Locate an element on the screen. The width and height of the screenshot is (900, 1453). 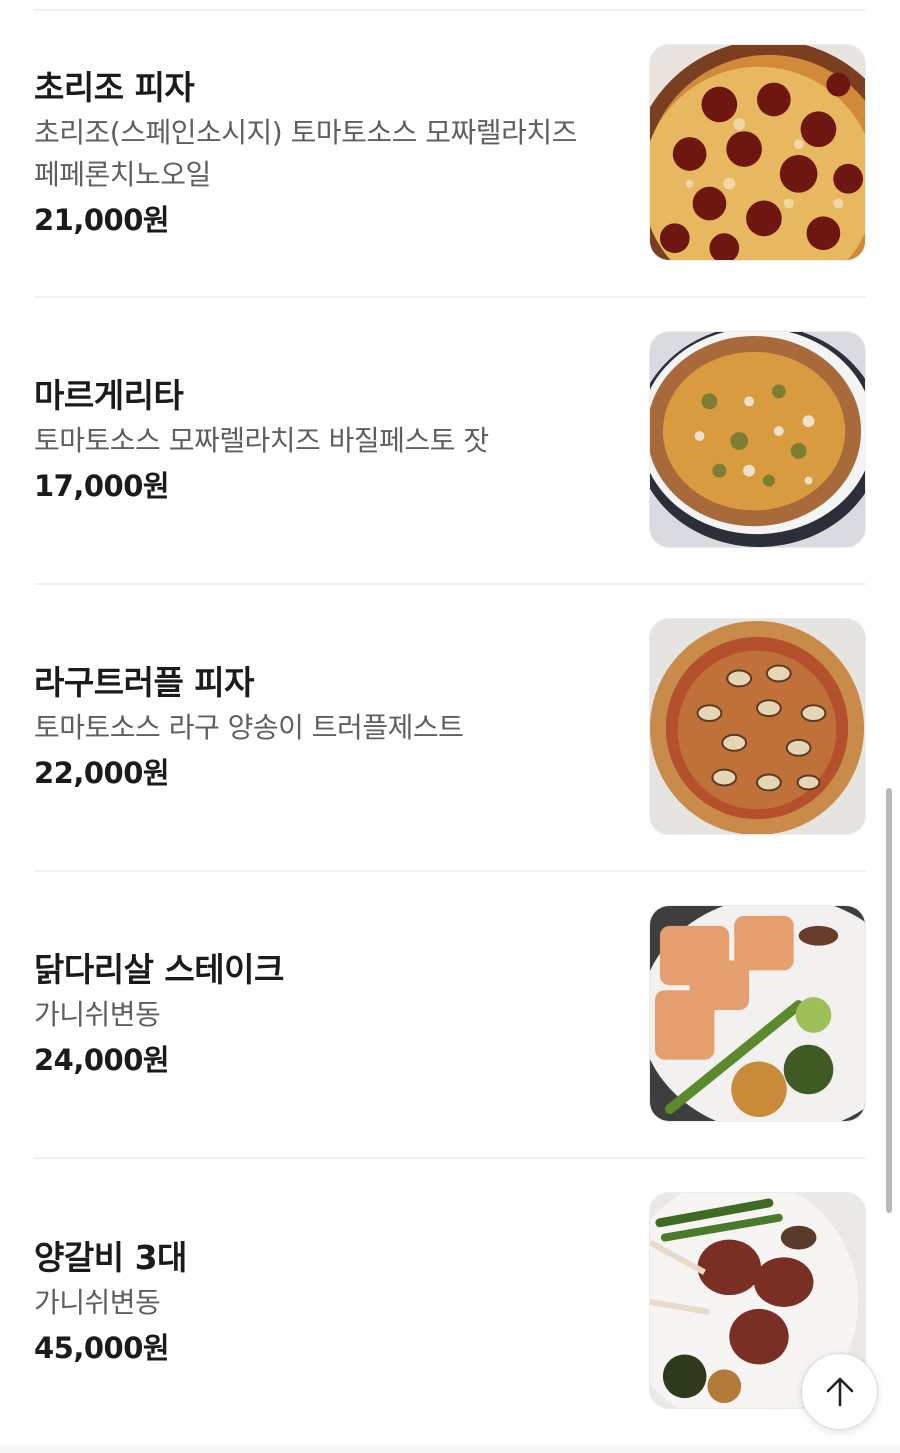
chorizo-pizza-image is located at coordinates (757, 152).